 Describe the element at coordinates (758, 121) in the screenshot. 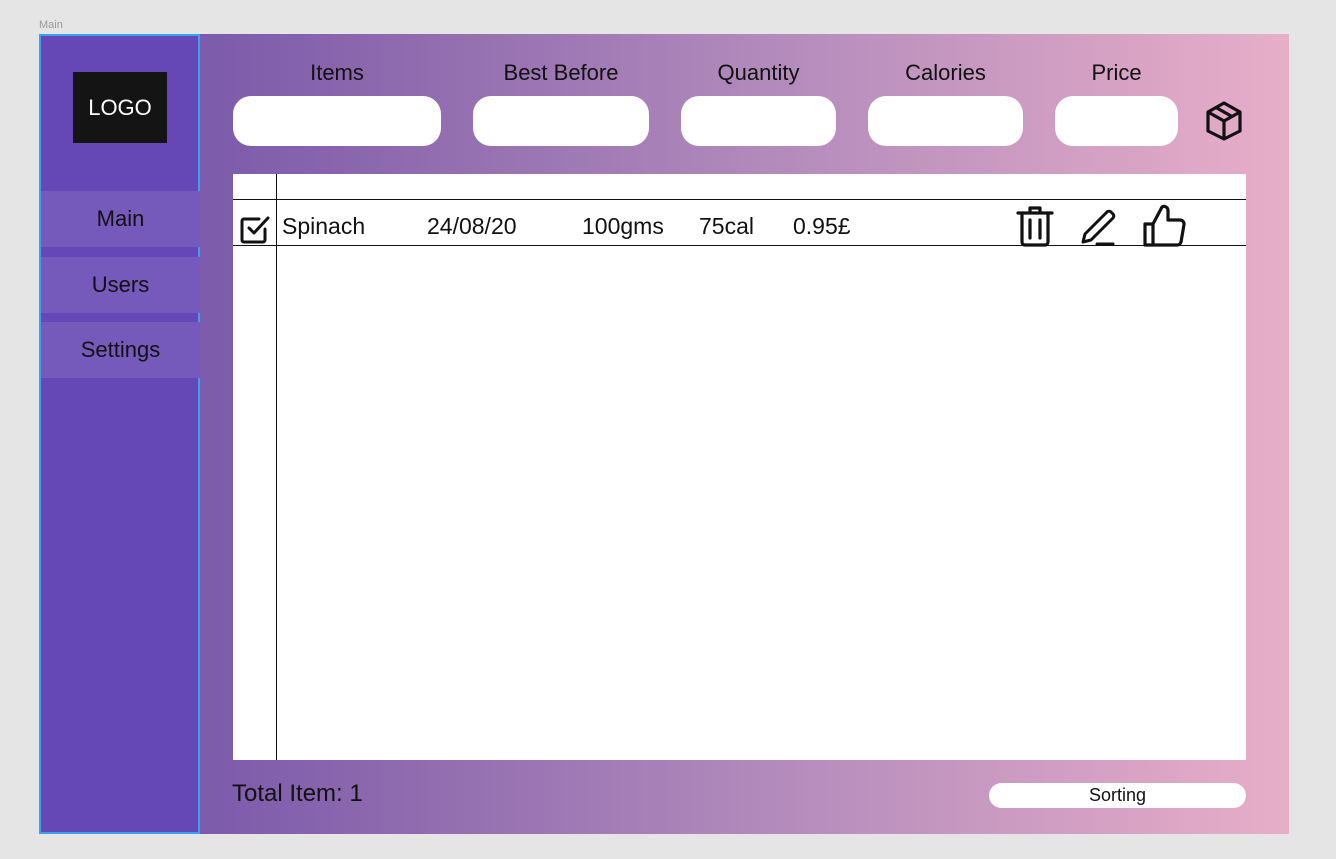

I see `quantity-input` at that location.